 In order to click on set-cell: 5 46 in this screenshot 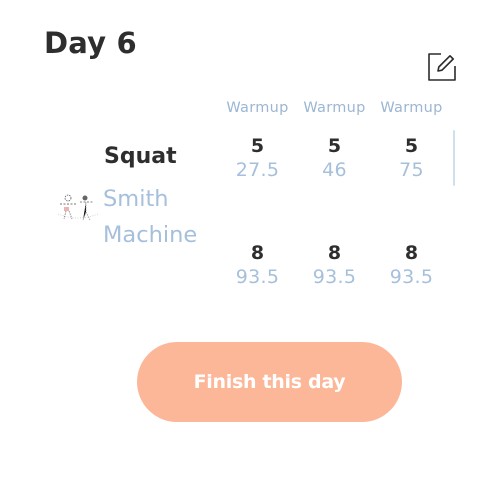, I will do `click(334, 159)`.